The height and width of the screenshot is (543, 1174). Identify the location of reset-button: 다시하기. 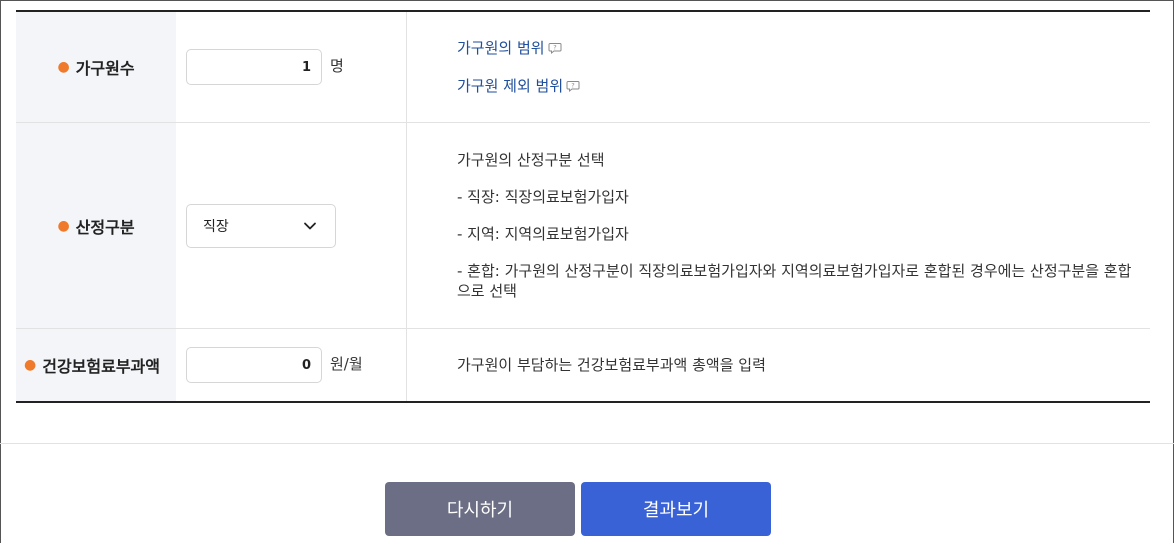
(480, 509).